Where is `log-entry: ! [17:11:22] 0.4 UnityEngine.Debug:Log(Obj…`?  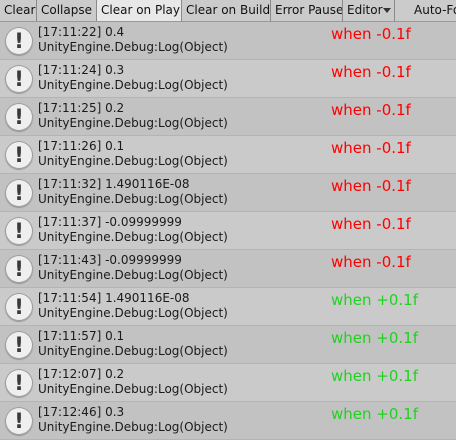 log-entry: ! [17:11:22] 0.4 UnityEngine.Debug:Log(Obj… is located at coordinates (228, 41).